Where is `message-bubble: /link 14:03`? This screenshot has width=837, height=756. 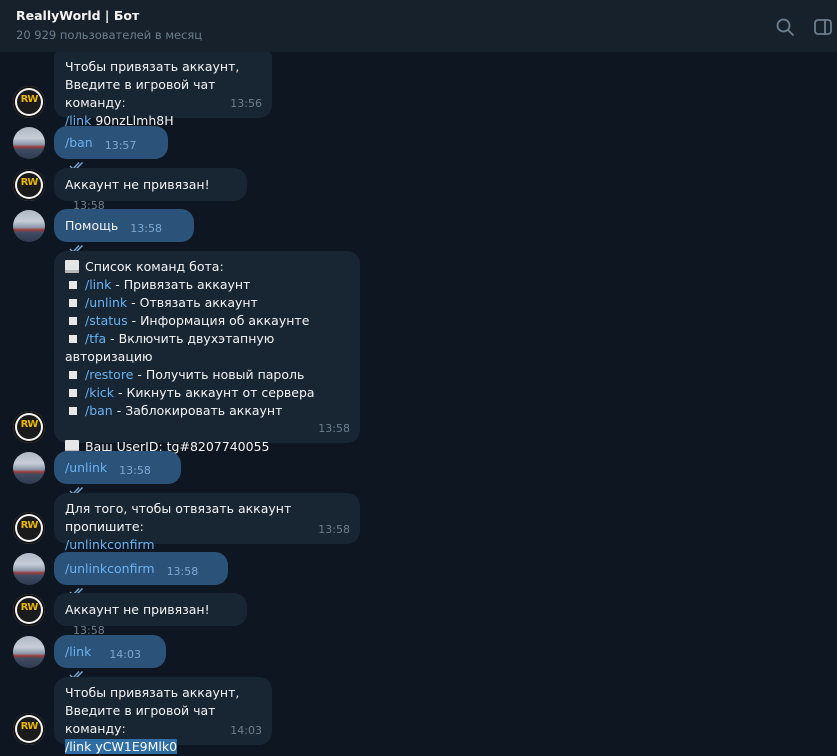 message-bubble: /link 14:03 is located at coordinates (110, 657).